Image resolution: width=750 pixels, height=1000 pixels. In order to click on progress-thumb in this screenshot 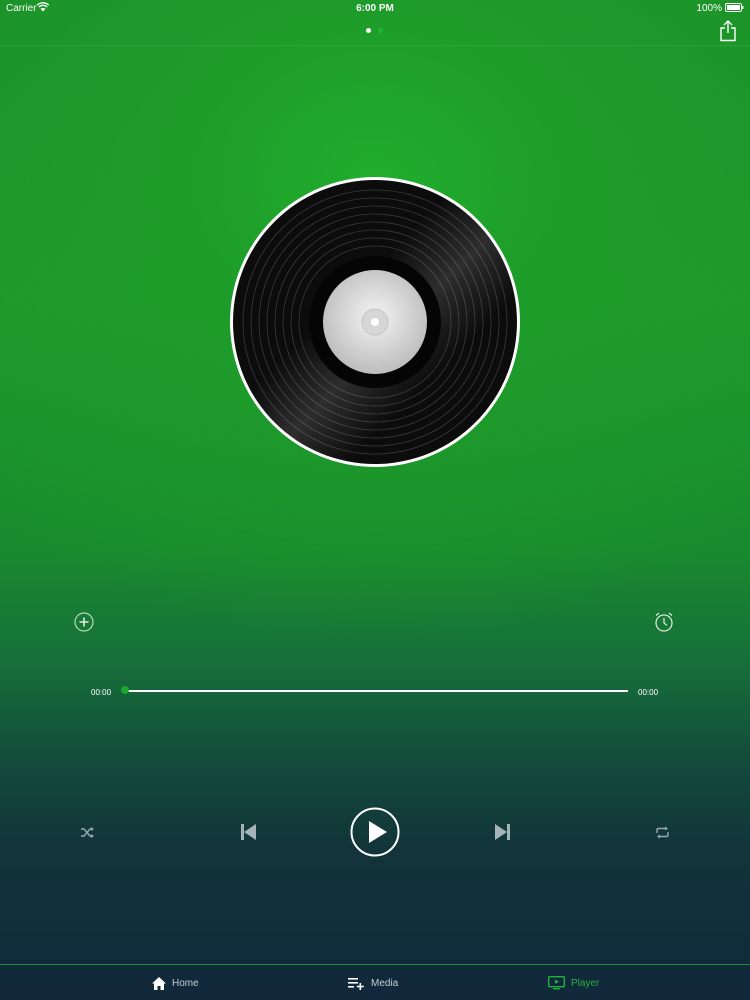, I will do `click(125, 690)`.